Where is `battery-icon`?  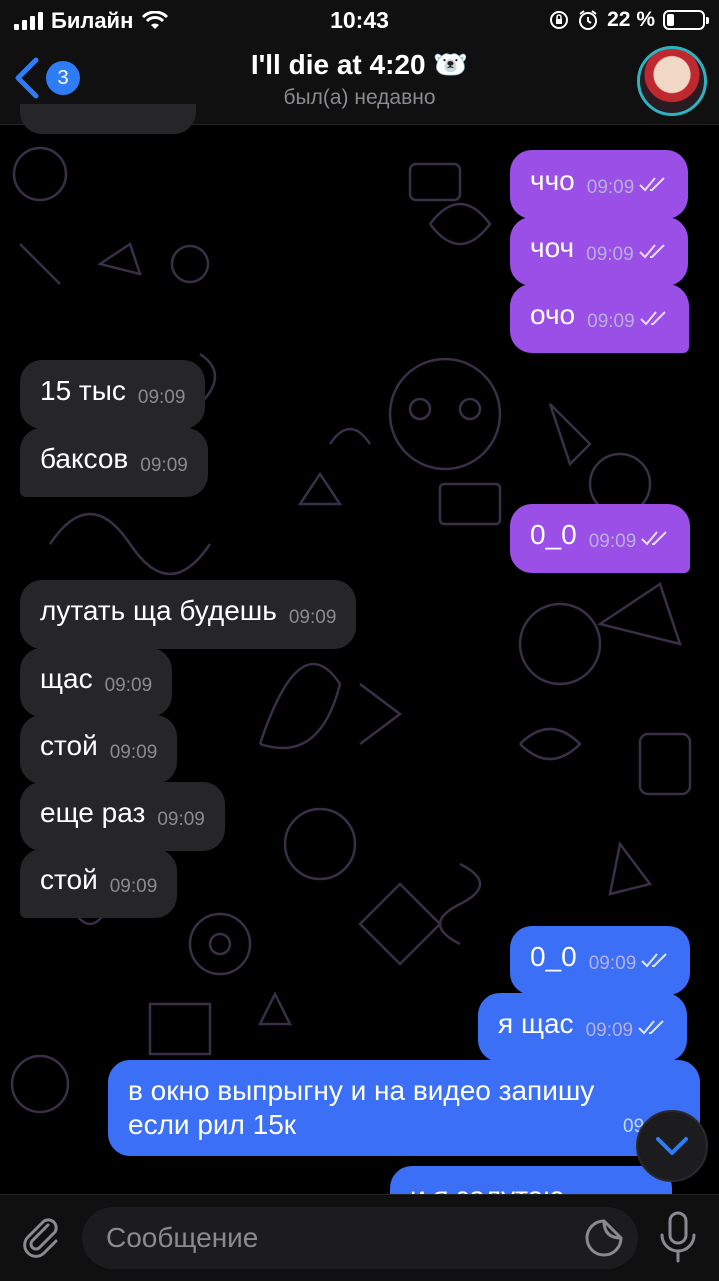
battery-icon is located at coordinates (686, 20).